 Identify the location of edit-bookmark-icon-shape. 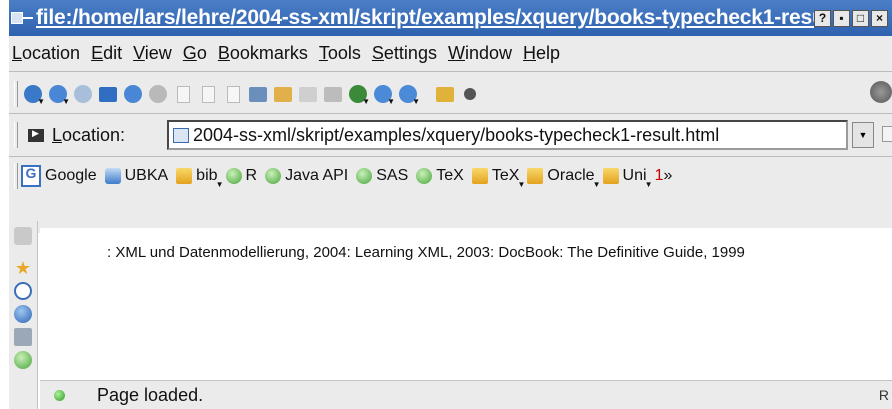
(308, 94).